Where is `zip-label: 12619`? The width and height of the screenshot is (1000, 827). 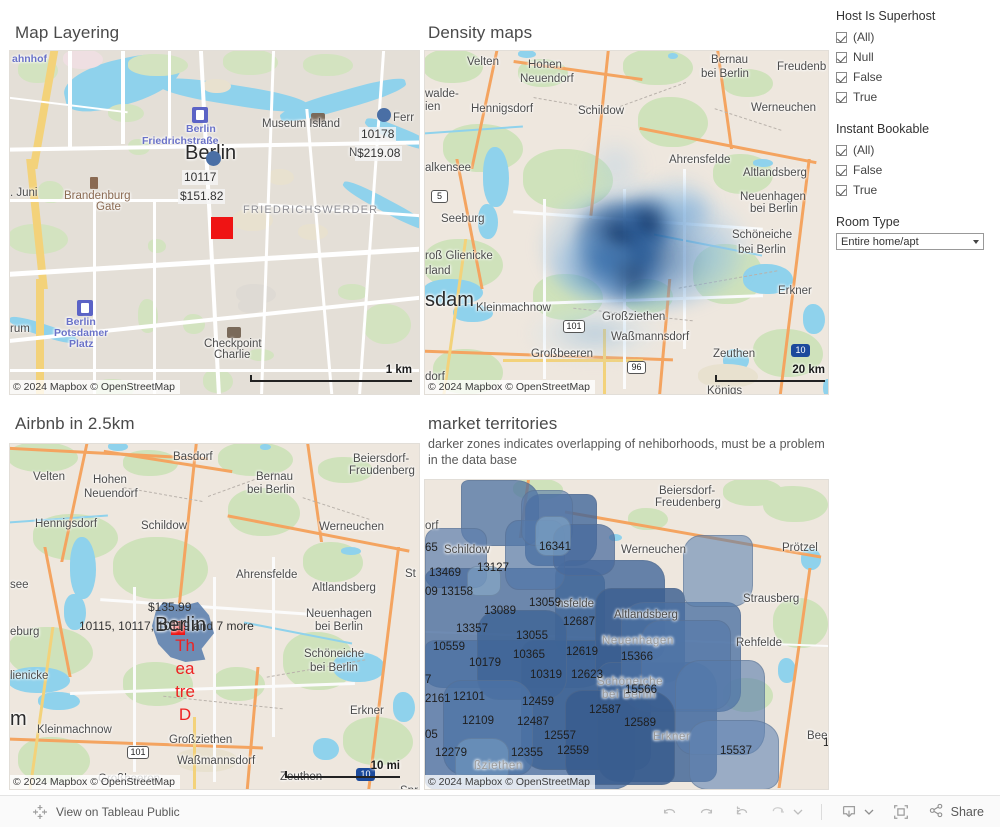
zip-label: 12619 is located at coordinates (582, 652).